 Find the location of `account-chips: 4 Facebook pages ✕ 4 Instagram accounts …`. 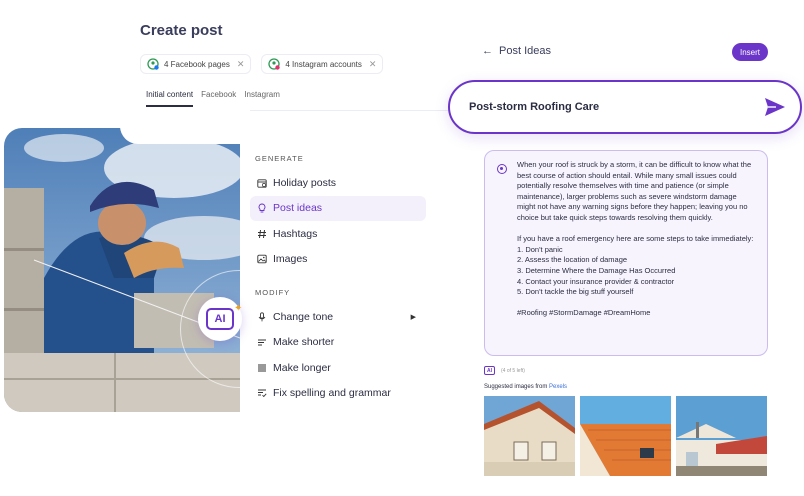

account-chips: 4 Facebook pages ✕ 4 Instagram accounts … is located at coordinates (262, 64).